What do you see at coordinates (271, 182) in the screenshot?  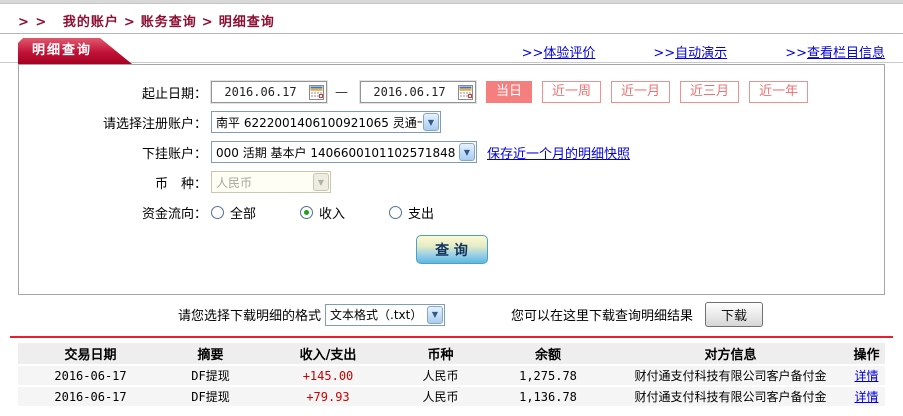 I see `currency-select: 人民币 ▼` at bounding box center [271, 182].